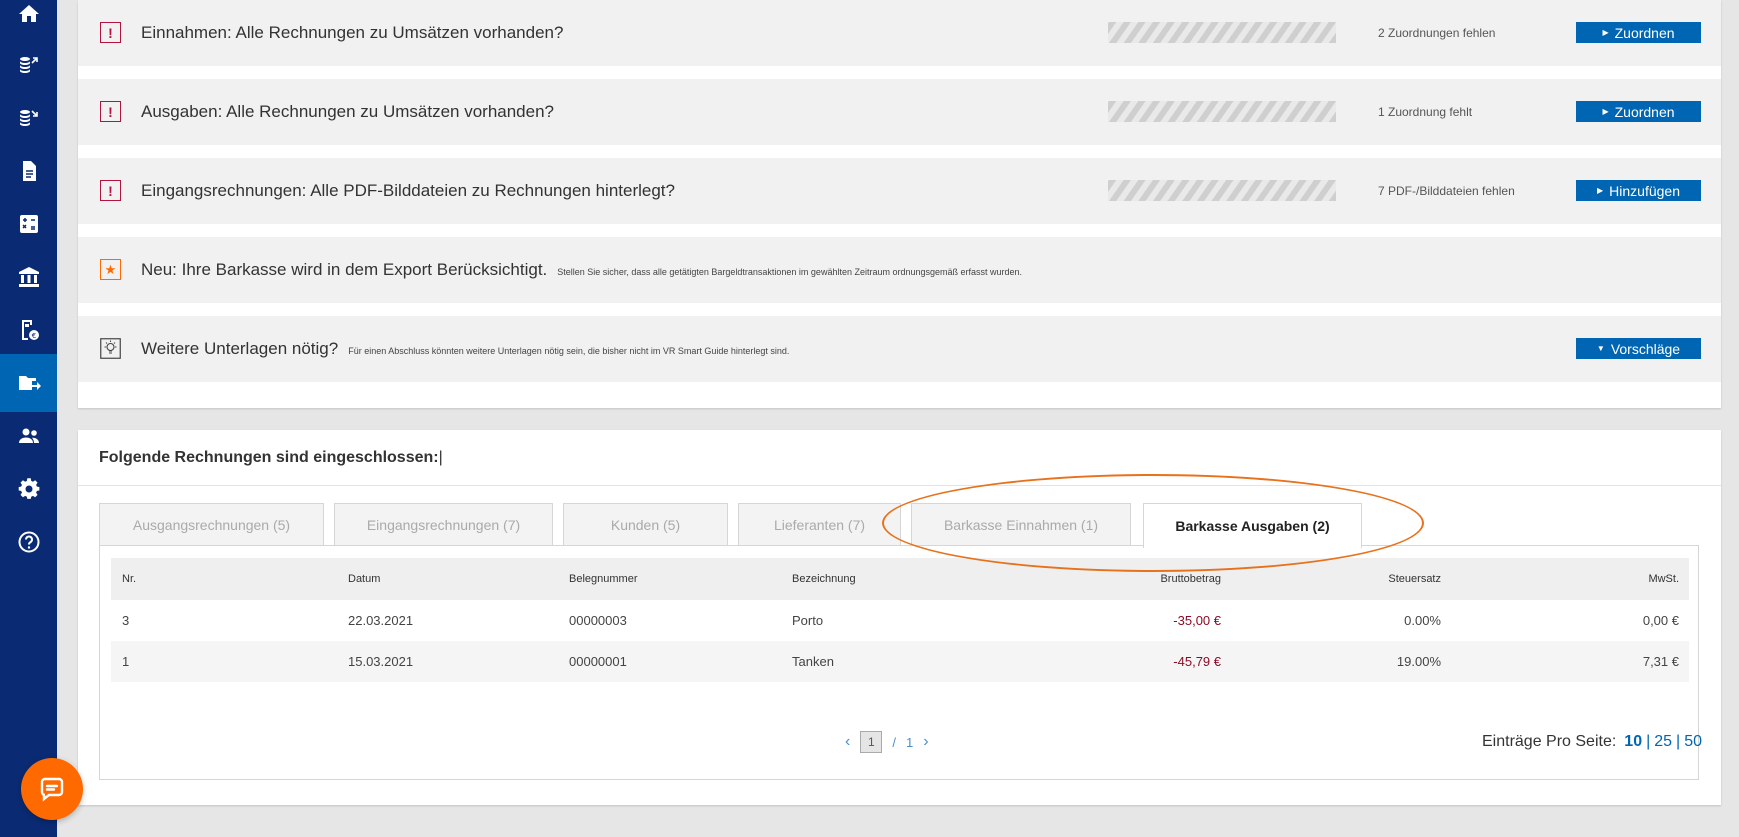  What do you see at coordinates (645, 524) in the screenshot?
I see `tab-customers: Kunden (5)` at bounding box center [645, 524].